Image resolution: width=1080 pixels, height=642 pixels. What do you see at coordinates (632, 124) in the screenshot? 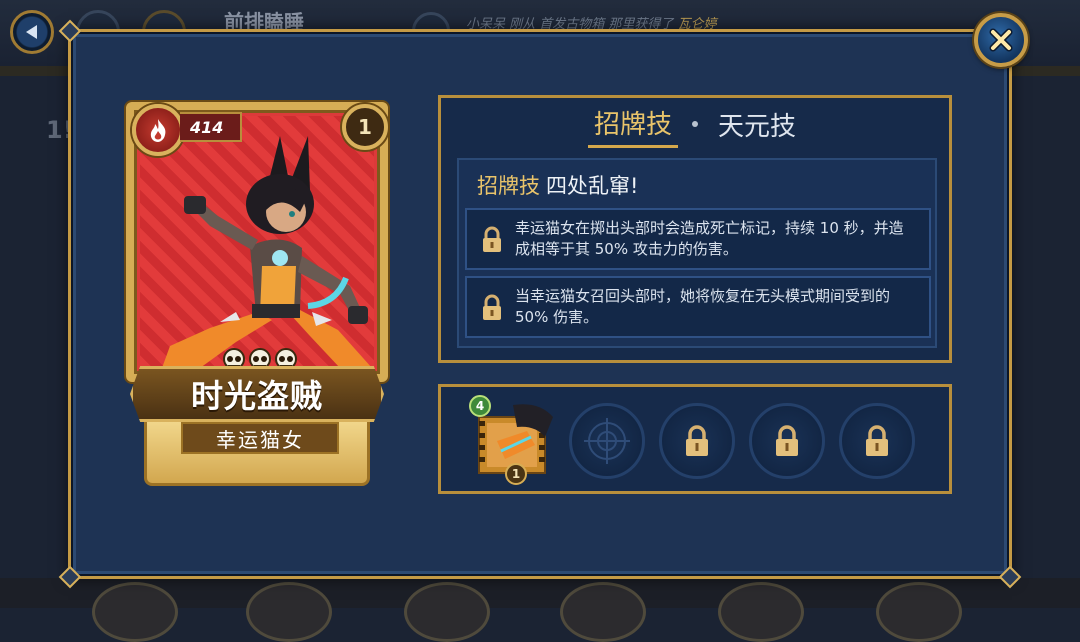
I see `tab-signature-ability: 招牌技` at bounding box center [632, 124].